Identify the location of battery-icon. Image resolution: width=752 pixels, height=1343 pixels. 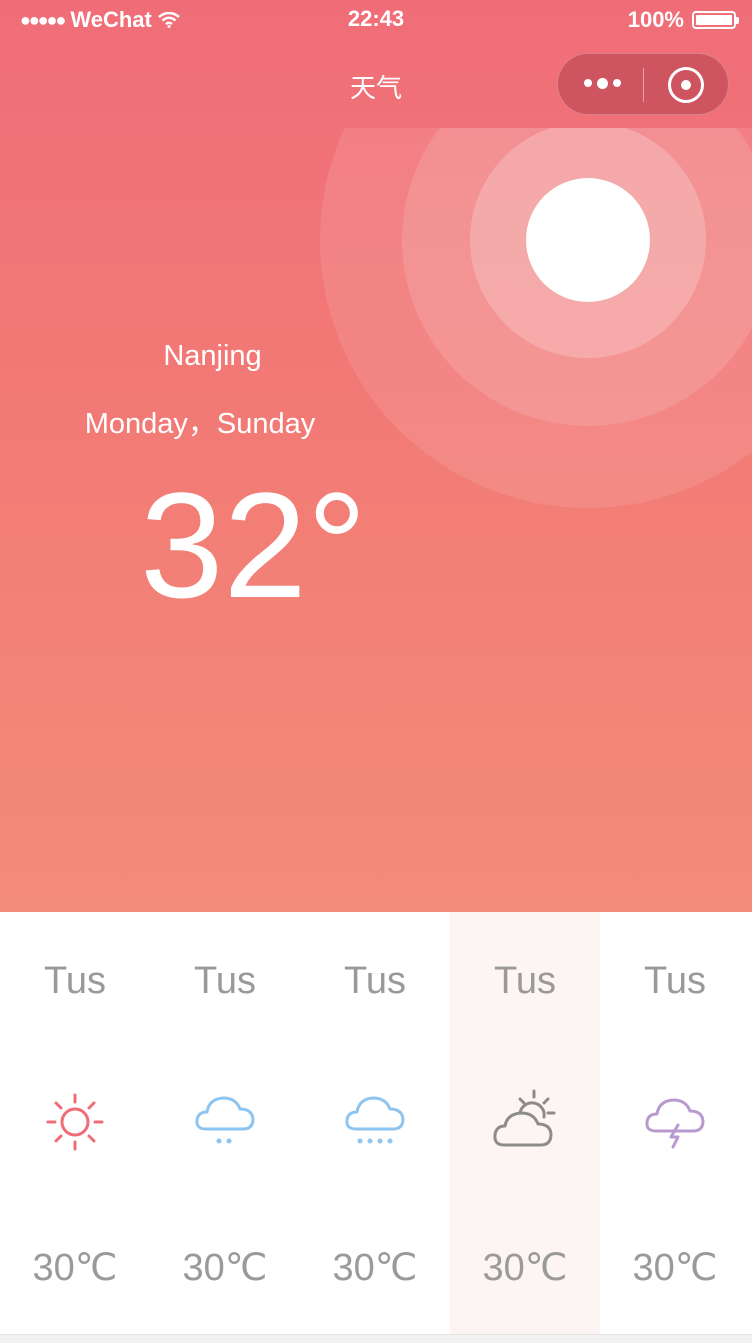
(715, 20).